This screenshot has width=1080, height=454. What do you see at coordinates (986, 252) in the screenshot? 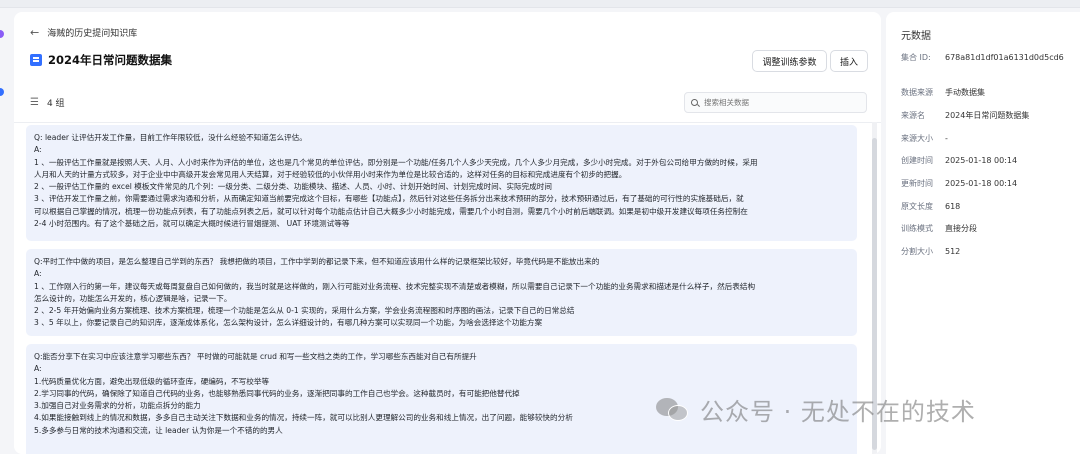
I see `meta-row-chunk-size: 分割大小 512` at bounding box center [986, 252].